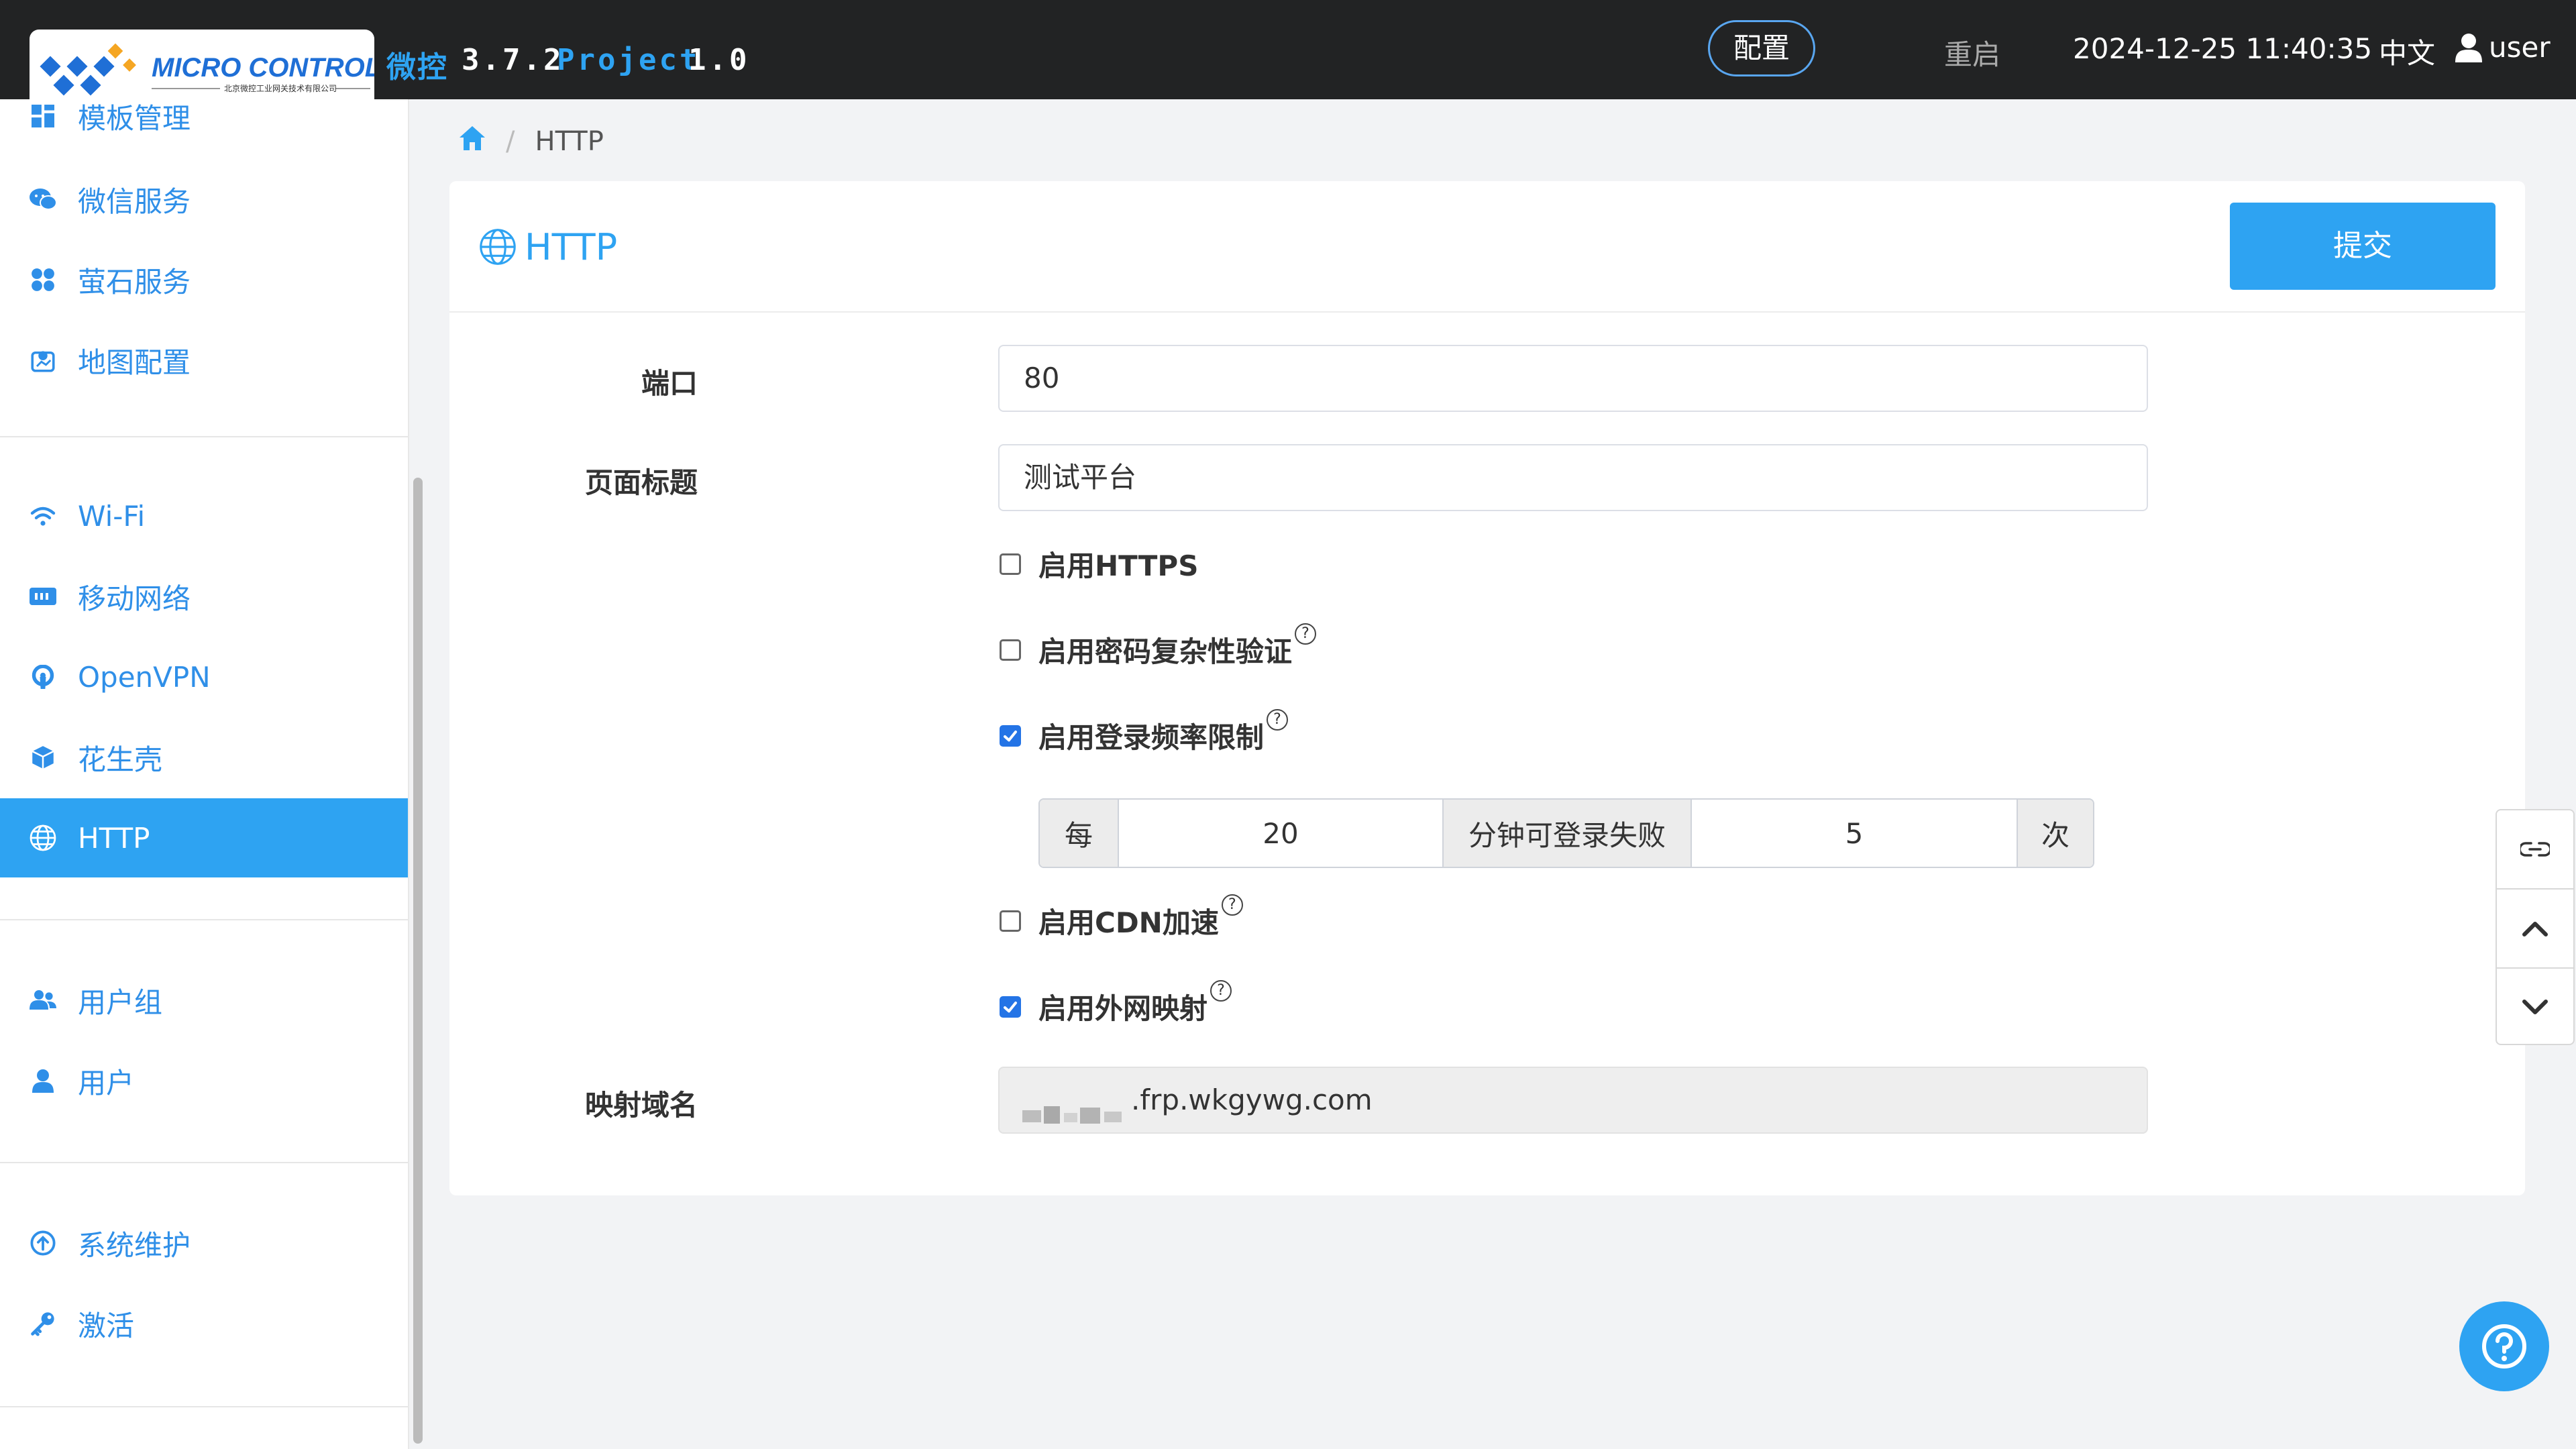 Image resolution: width=2576 pixels, height=1449 pixels. I want to click on login-rate-label: 启用登录频率限制, so click(1151, 737).